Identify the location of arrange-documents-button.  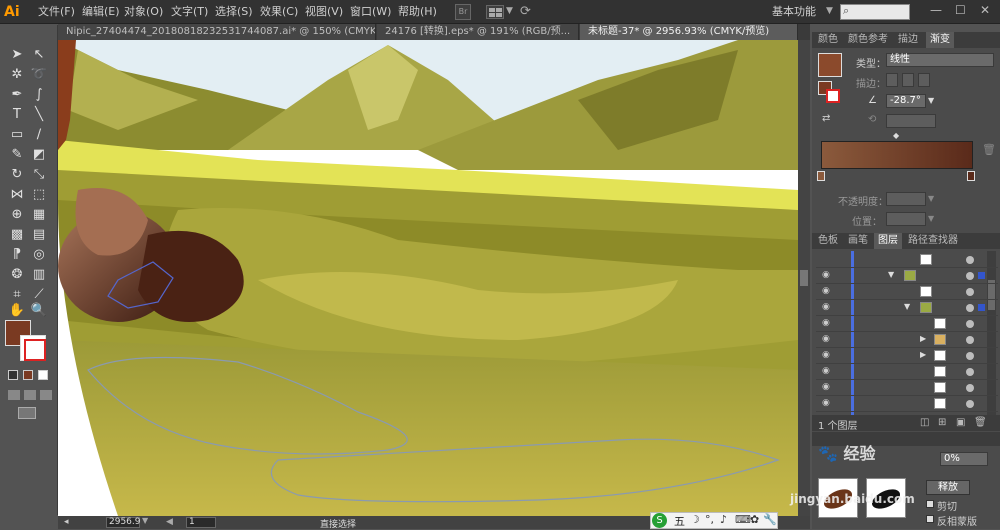
(495, 12).